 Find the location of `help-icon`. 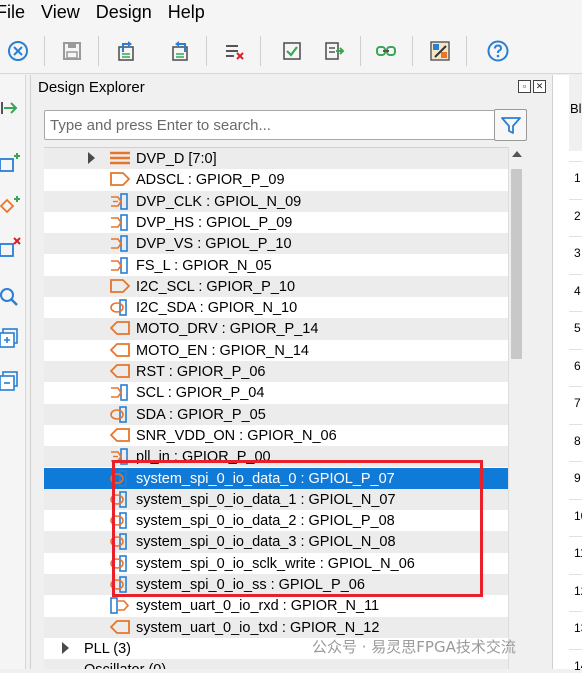

help-icon is located at coordinates (498, 51).